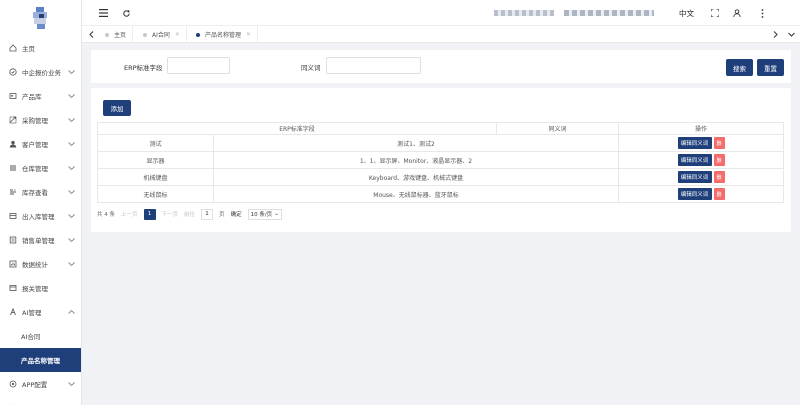  I want to click on tabs-scroll-right-icon, so click(775, 34).